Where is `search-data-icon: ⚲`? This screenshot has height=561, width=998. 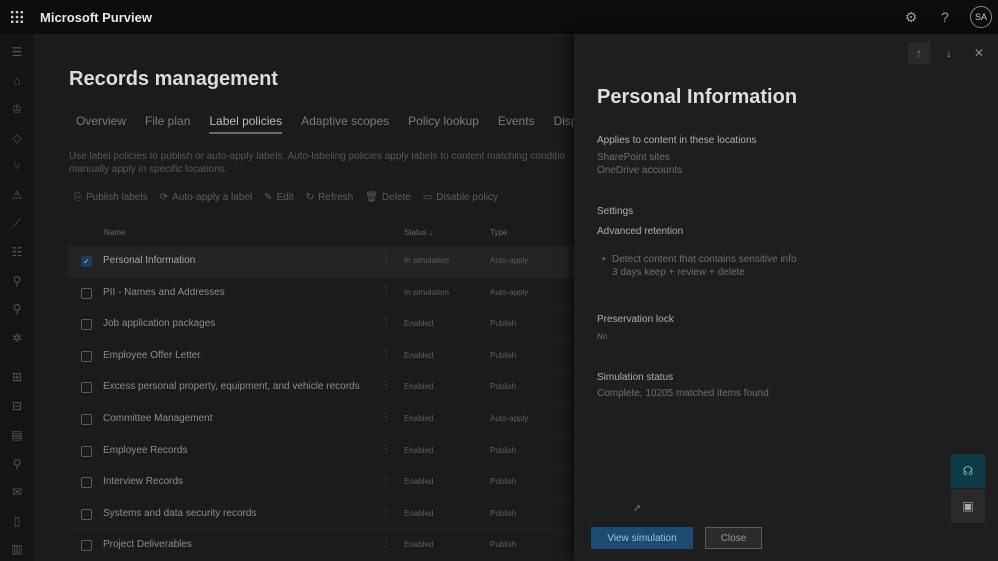 search-data-icon: ⚲ is located at coordinates (17, 281).